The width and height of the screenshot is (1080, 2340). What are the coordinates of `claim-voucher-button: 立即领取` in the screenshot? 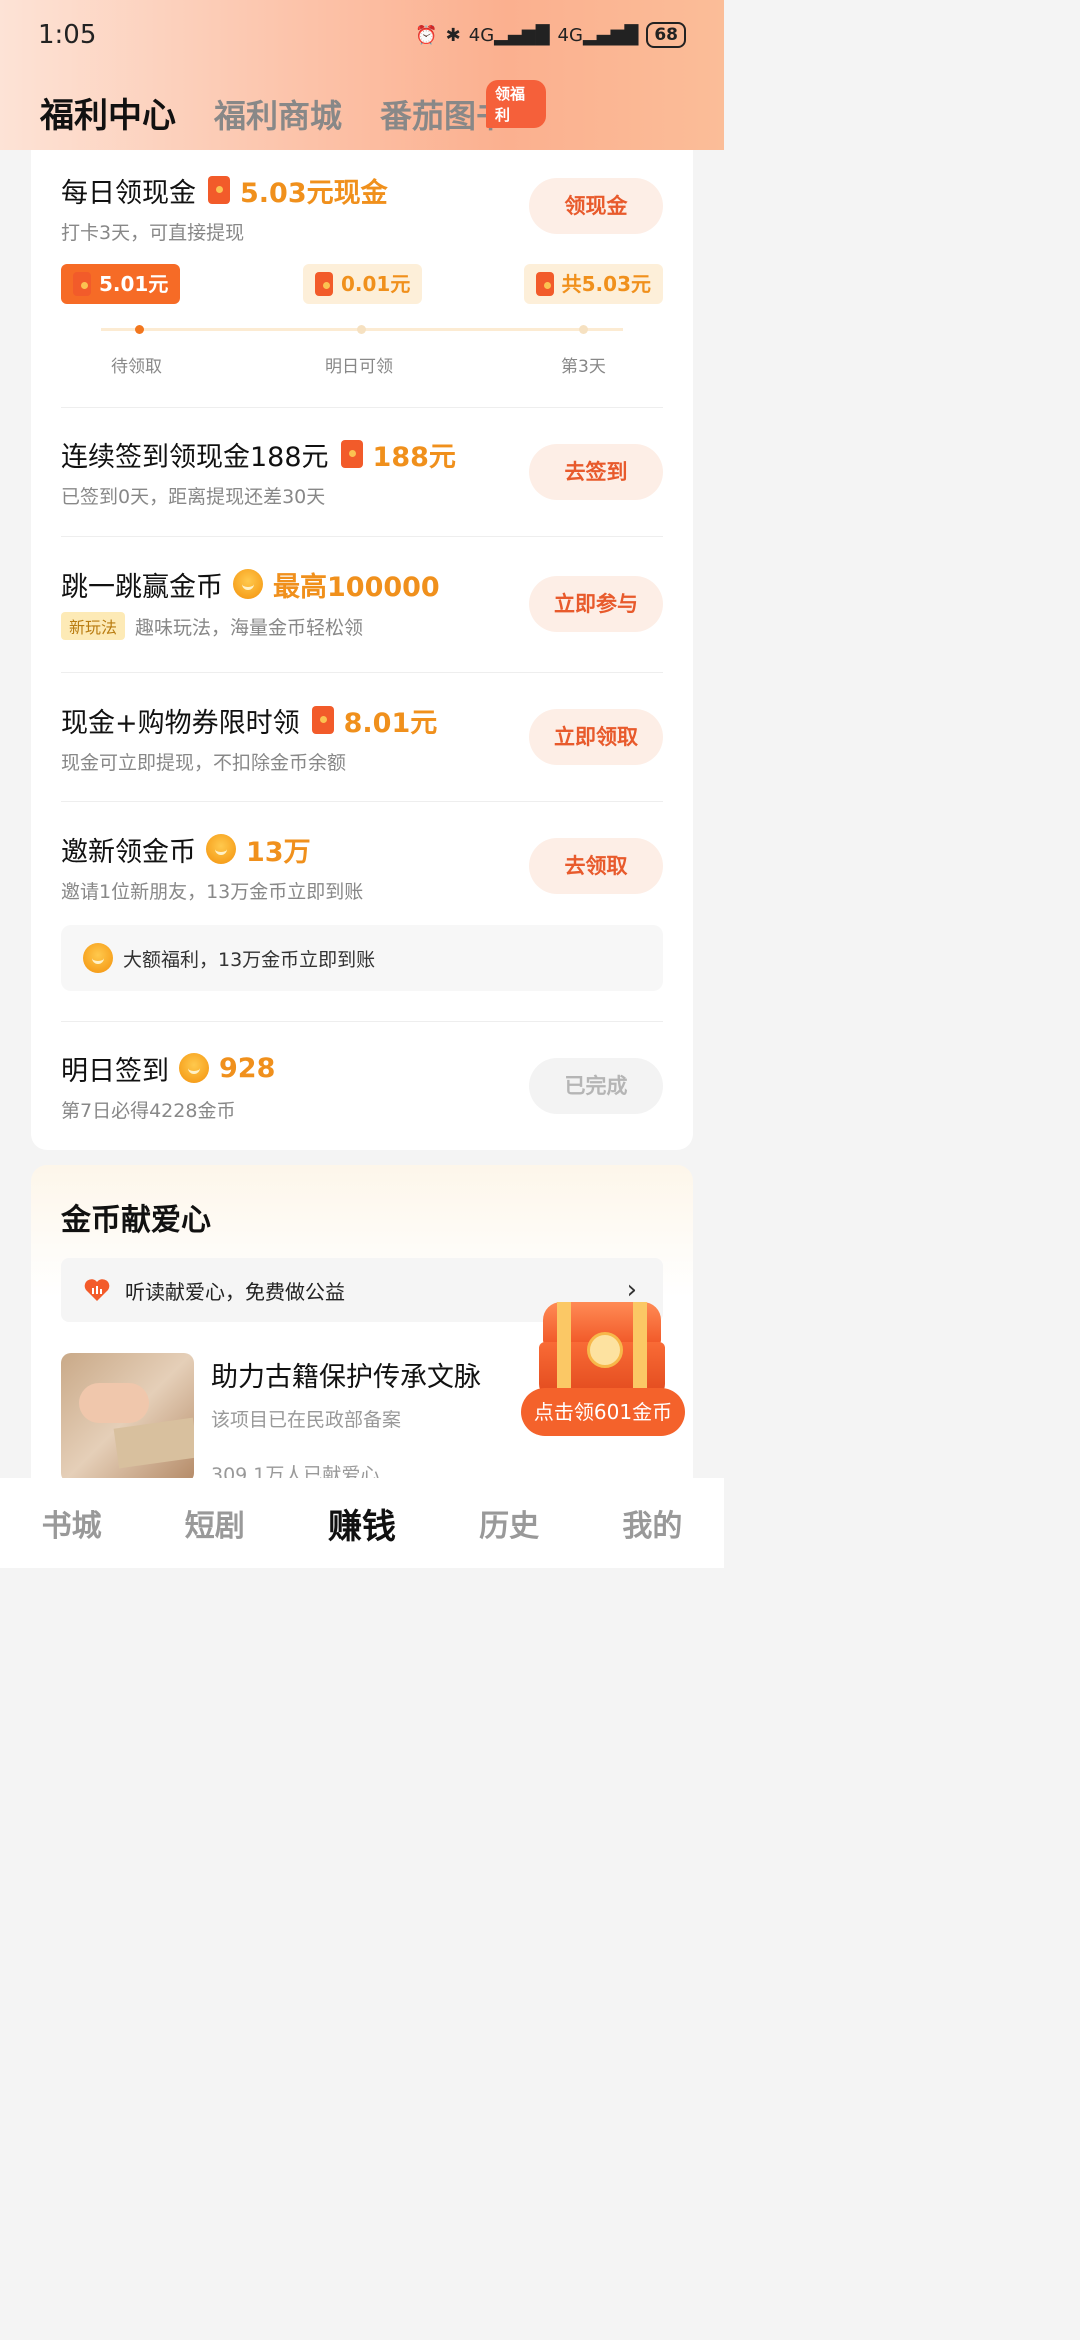 It's located at (596, 737).